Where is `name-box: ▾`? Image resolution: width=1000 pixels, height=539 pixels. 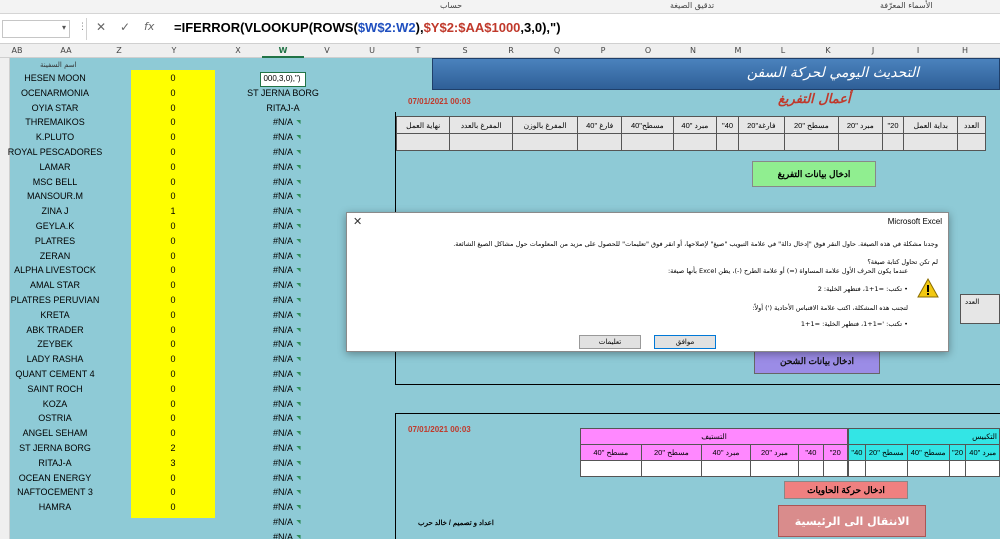 name-box: ▾ is located at coordinates (36, 29).